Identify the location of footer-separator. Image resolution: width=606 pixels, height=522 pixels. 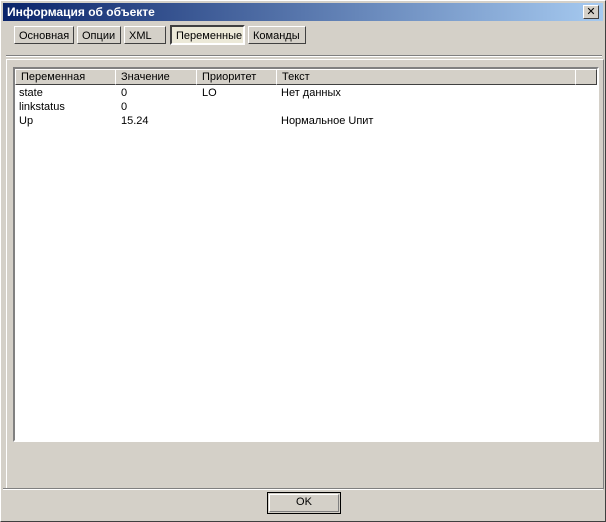
(303, 489).